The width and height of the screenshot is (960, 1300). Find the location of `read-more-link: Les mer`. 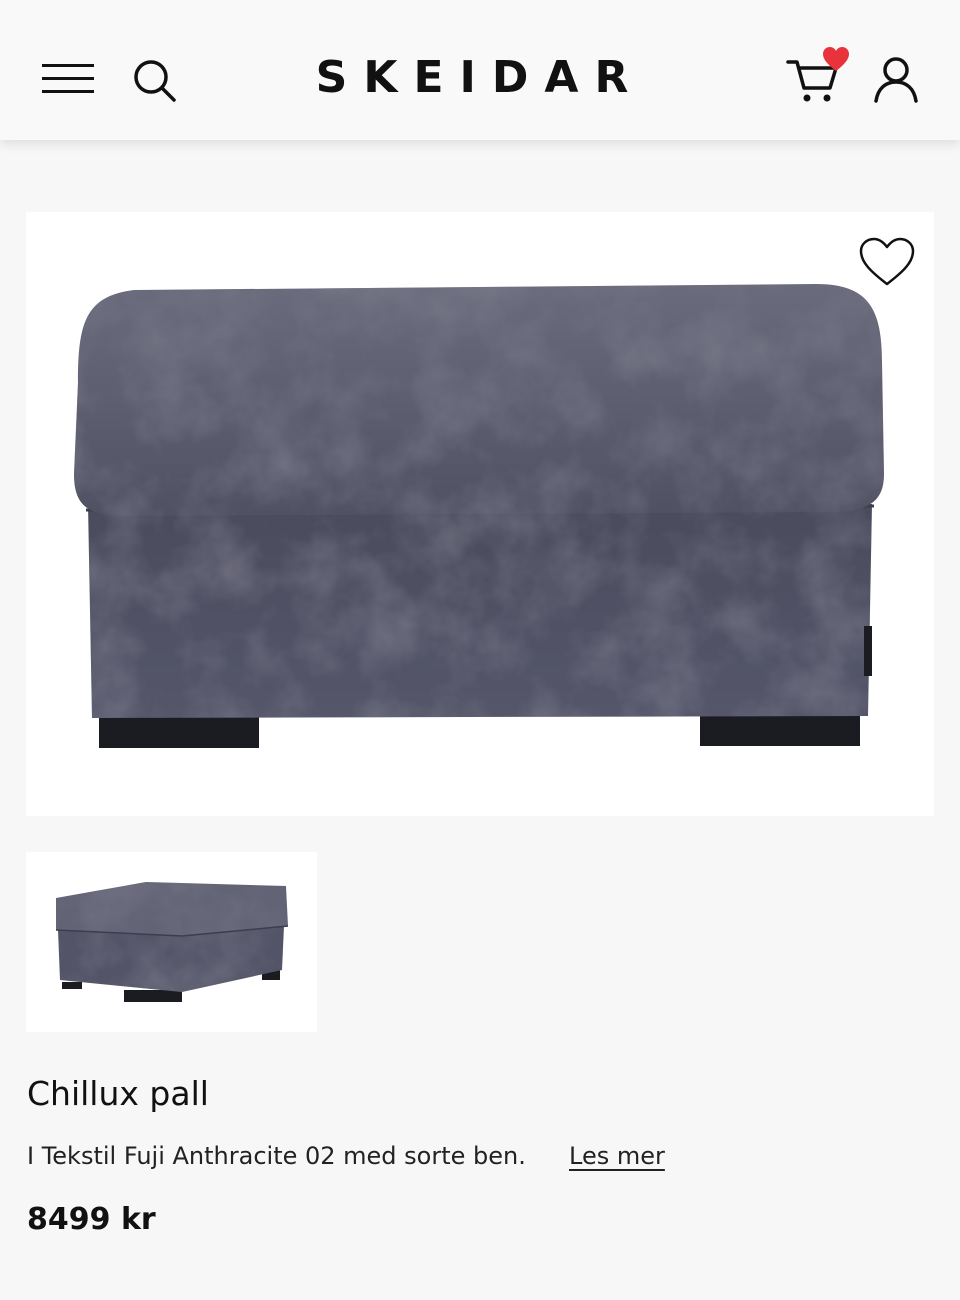

read-more-link: Les mer is located at coordinates (617, 1156).